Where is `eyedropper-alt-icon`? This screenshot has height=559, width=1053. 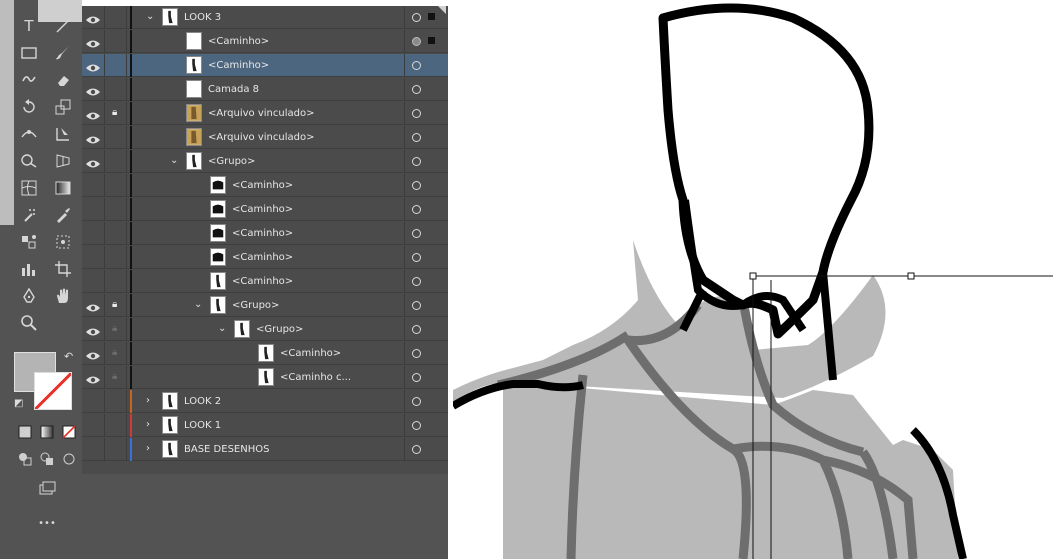
eyedropper-alt-icon is located at coordinates (63, 242).